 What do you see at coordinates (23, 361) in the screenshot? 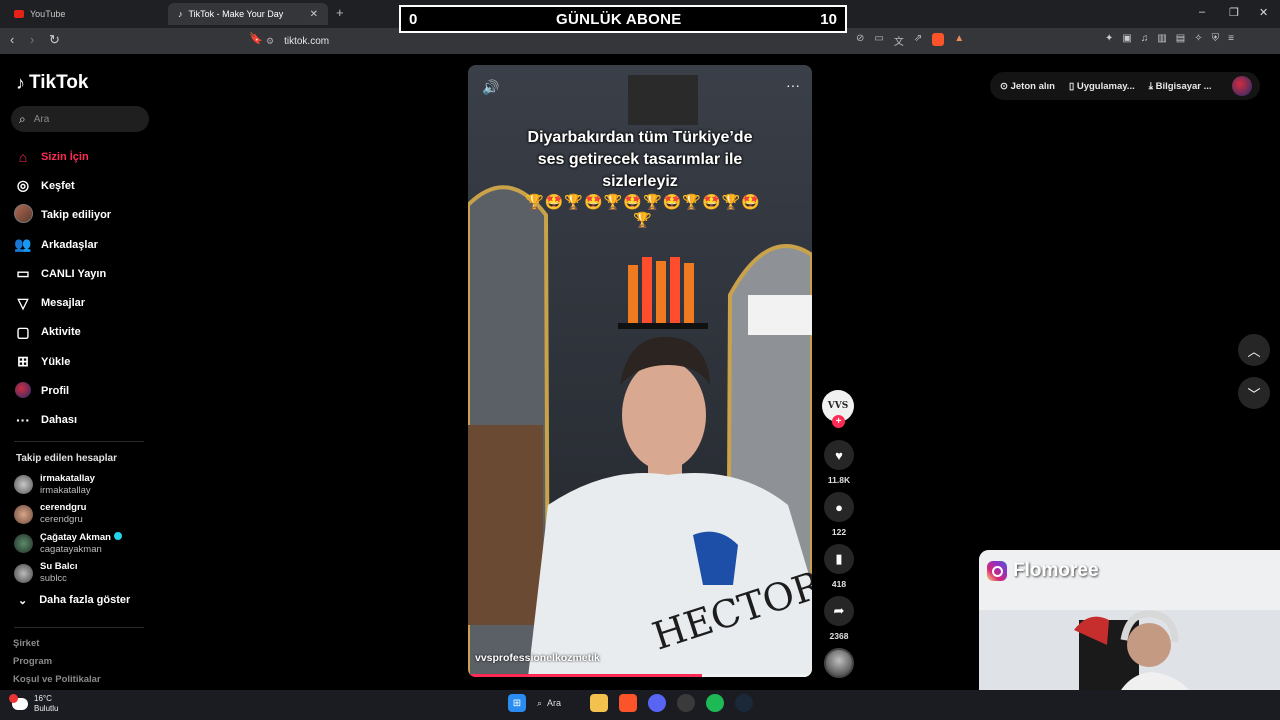
I see `upload-icon: ⊞` at bounding box center [23, 361].